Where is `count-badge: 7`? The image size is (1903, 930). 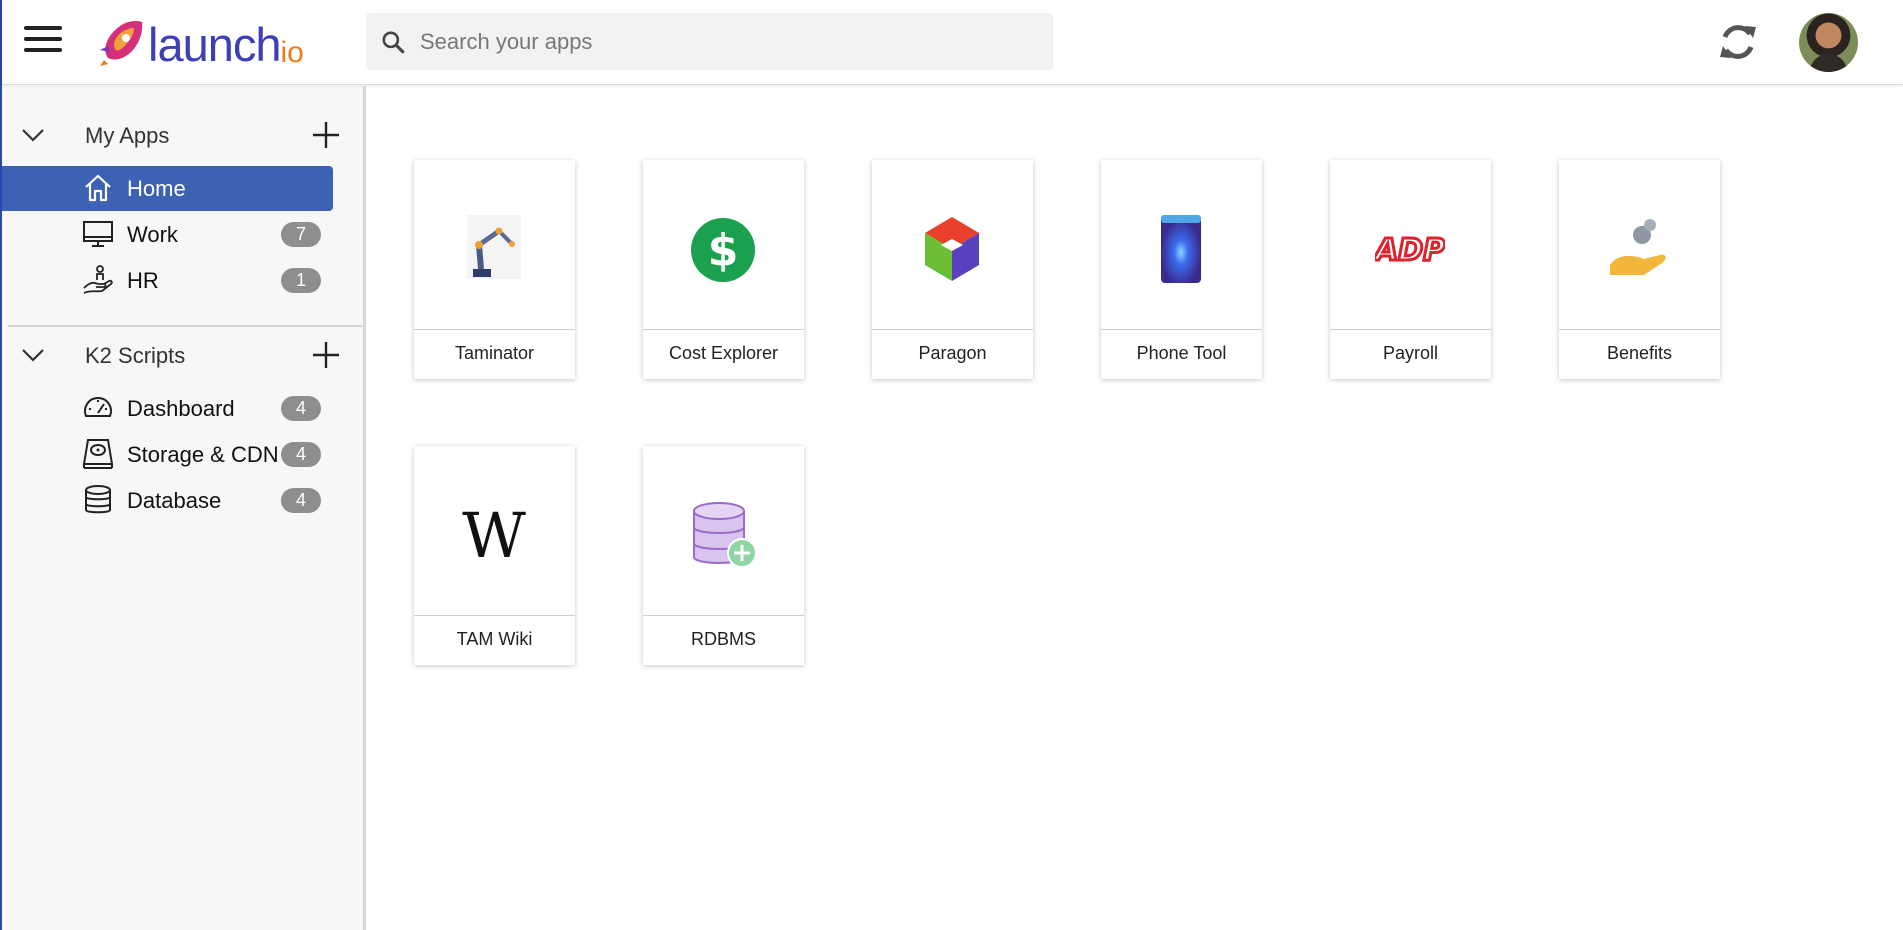
count-badge: 7 is located at coordinates (301, 234).